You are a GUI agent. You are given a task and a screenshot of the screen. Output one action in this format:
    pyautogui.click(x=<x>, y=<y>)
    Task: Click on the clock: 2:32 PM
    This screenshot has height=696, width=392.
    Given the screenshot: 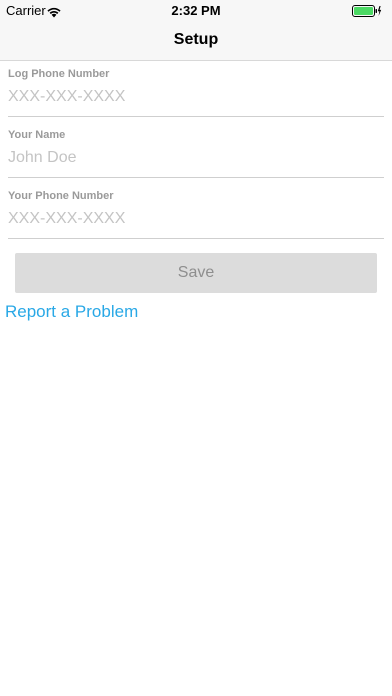 What is the action you would take?
    pyautogui.click(x=196, y=10)
    